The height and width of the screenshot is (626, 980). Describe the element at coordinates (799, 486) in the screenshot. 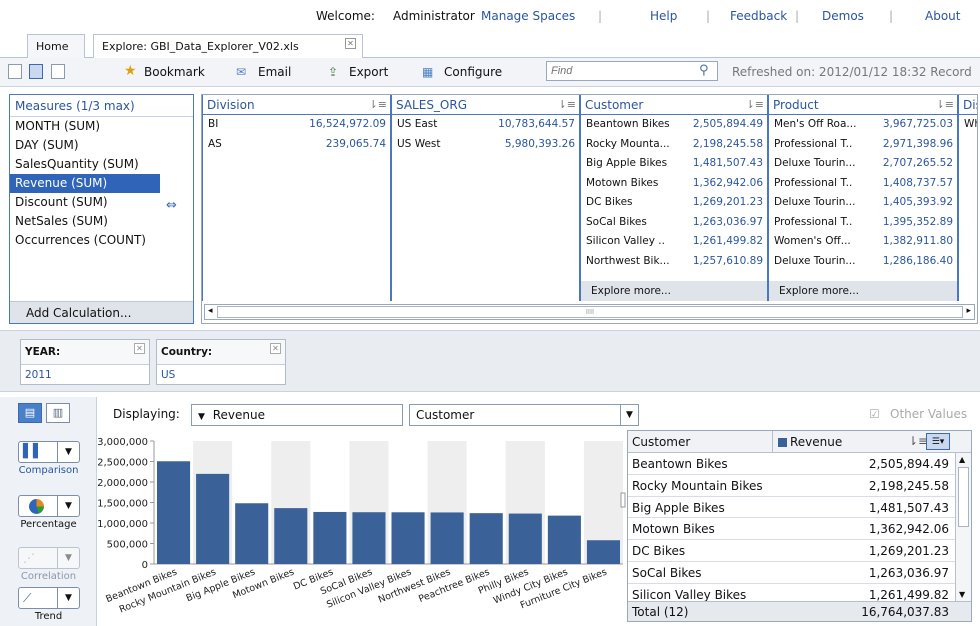

I see `table-row: Rocky Mountain Bikes 2,198,245.58` at that location.